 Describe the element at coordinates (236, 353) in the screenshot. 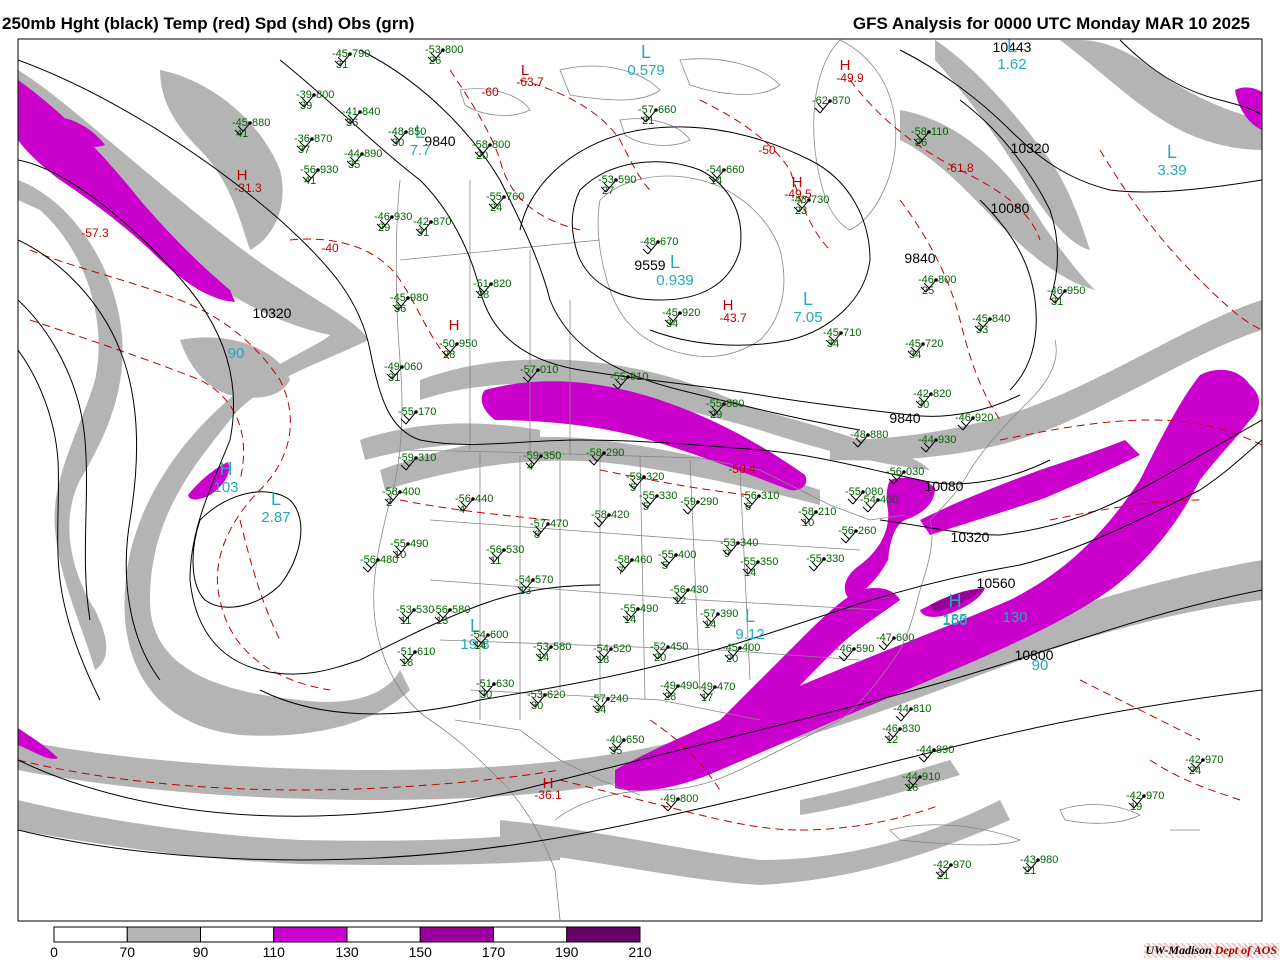

I see `speed-contour-label: 90` at that location.